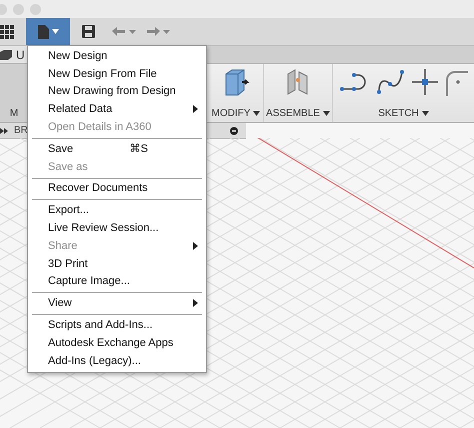 The width and height of the screenshot is (474, 428). Describe the element at coordinates (7, 31) in the screenshot. I see `grid-icon` at that location.